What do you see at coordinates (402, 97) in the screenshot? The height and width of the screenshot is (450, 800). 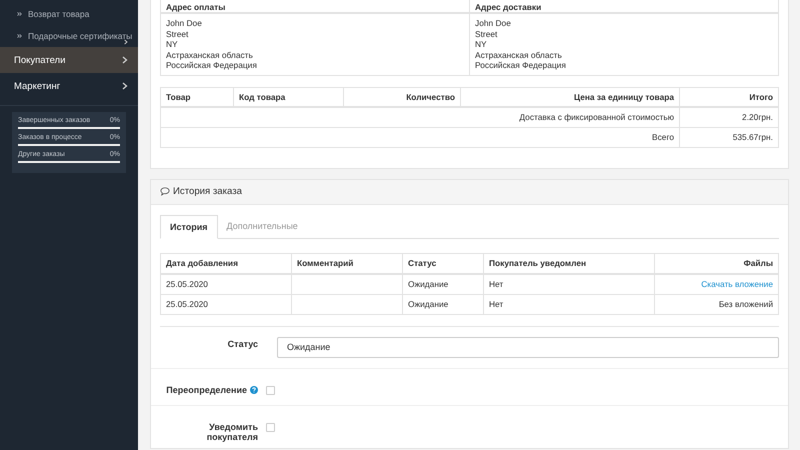 I see `column-header: Количество` at bounding box center [402, 97].